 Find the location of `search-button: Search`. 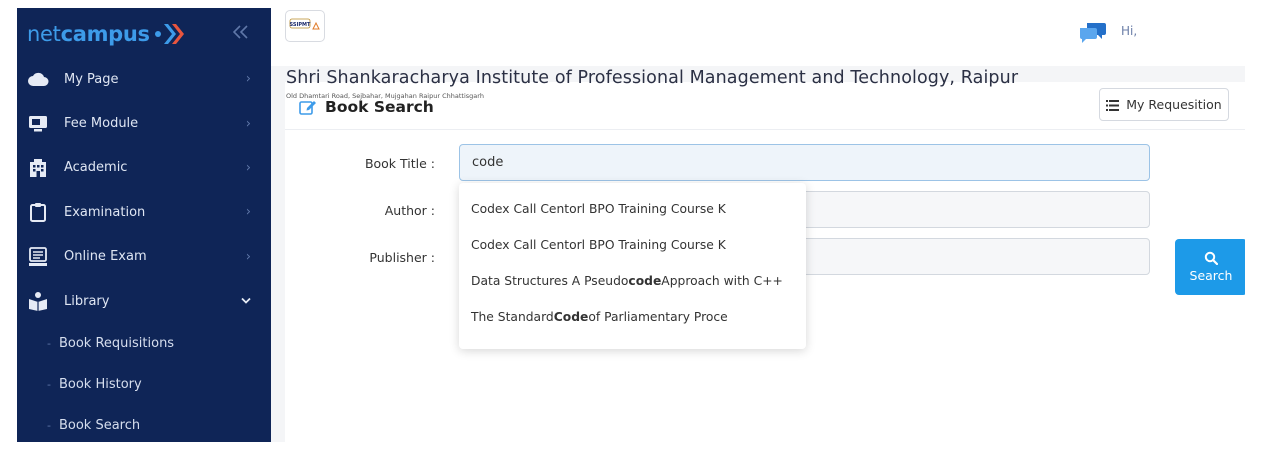

search-button: Search is located at coordinates (1210, 267).